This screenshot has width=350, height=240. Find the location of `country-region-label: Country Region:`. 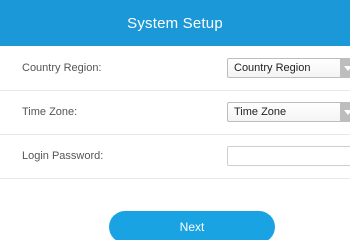

country-region-label: Country Region: is located at coordinates (62, 68).